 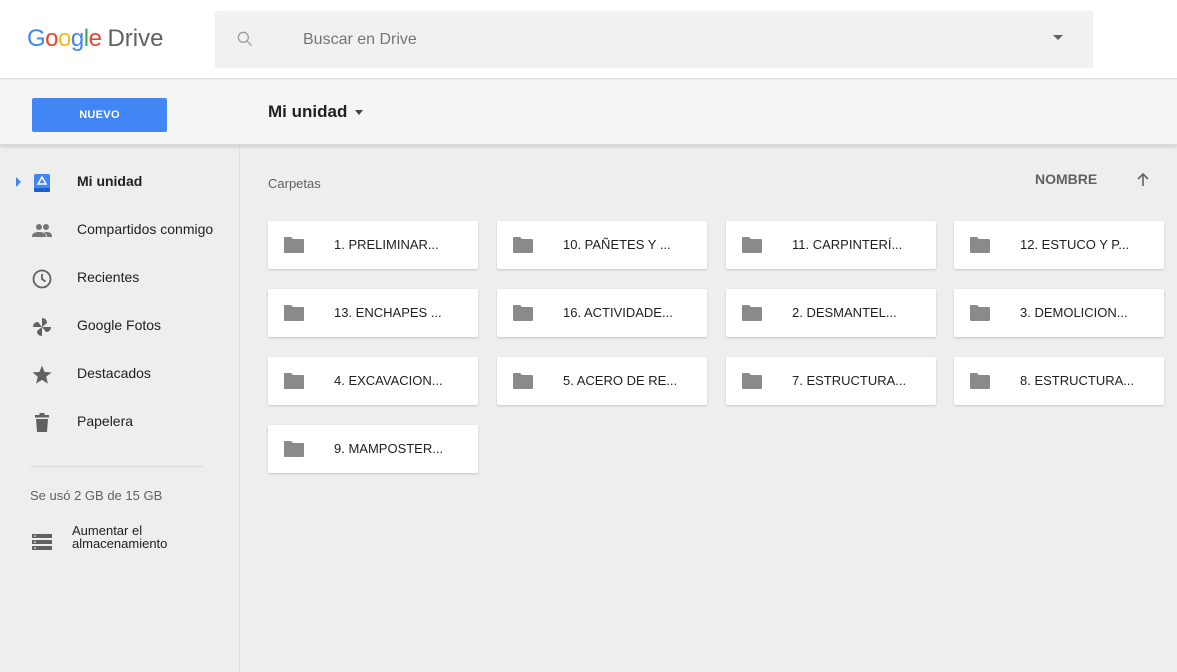 I want to click on new-button: NUEVO, so click(x=99, y=115).